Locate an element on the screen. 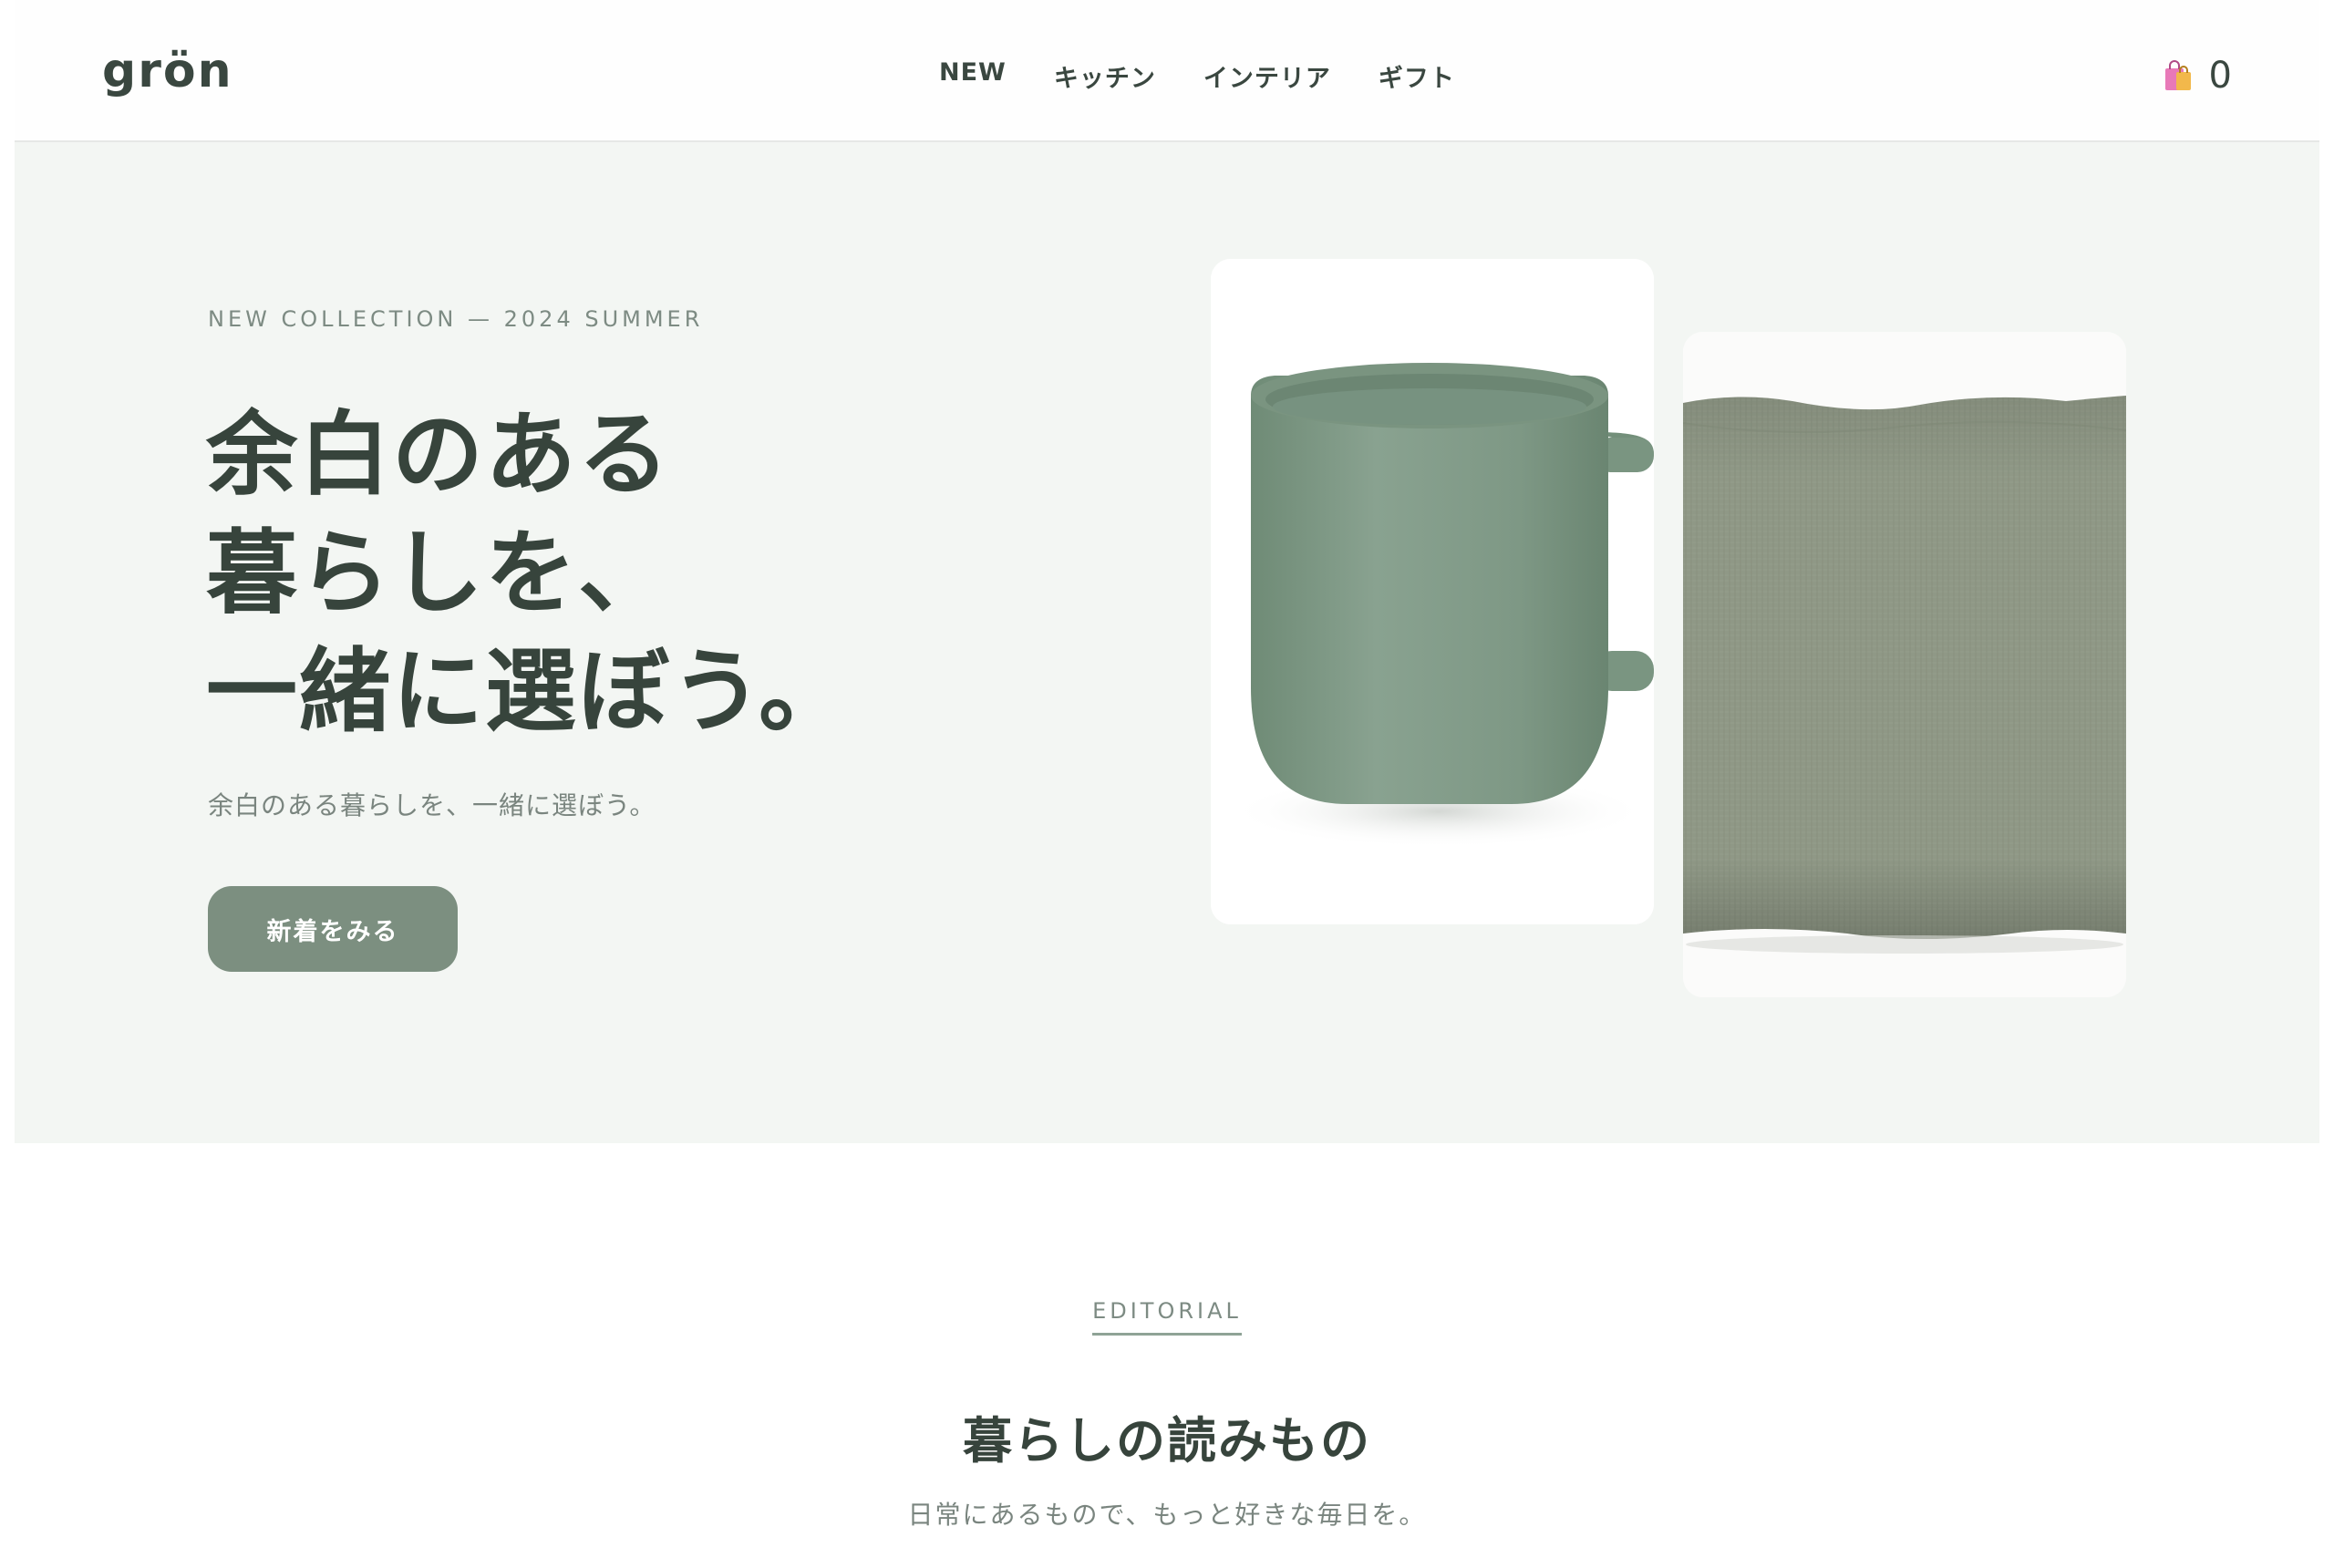 This screenshot has height=1568, width=2334. product-card-cushion is located at coordinates (1905, 664).